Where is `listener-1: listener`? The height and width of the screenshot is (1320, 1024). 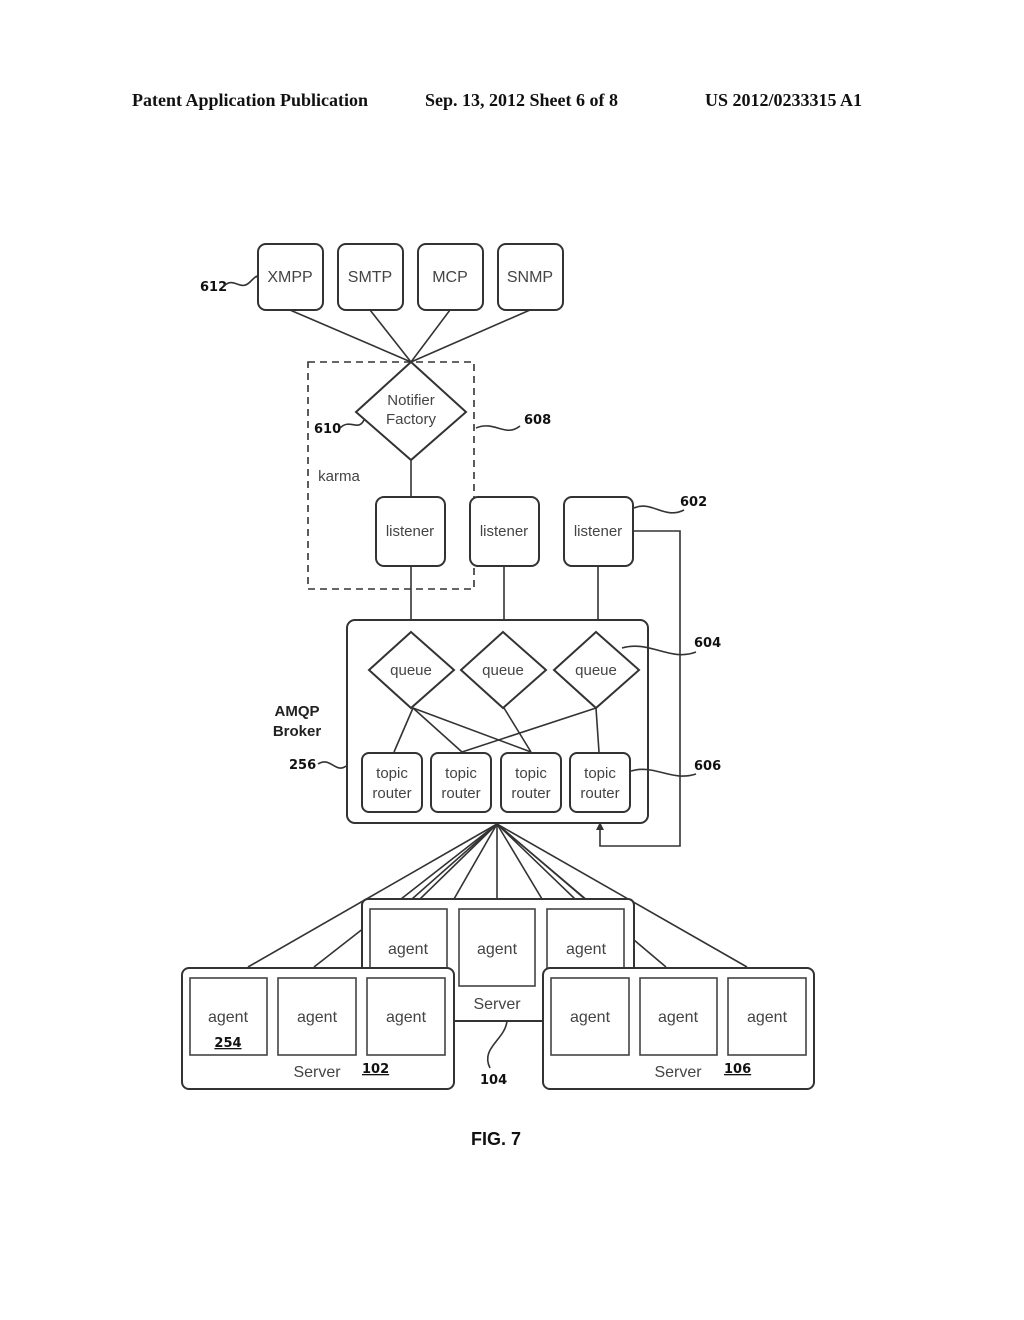
listener-1: listener is located at coordinates (410, 531).